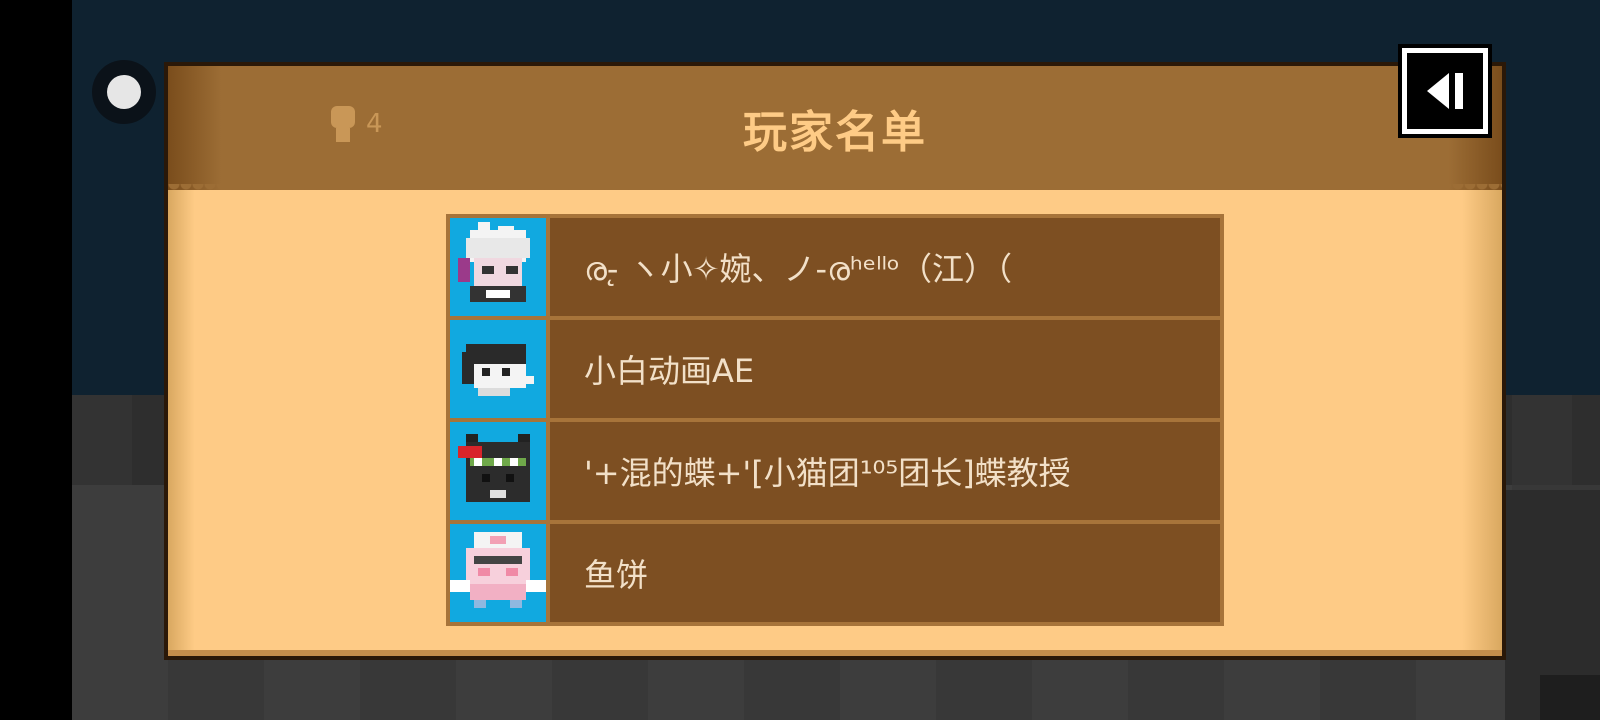  I want to click on back-arrow-icon, so click(1438, 91).